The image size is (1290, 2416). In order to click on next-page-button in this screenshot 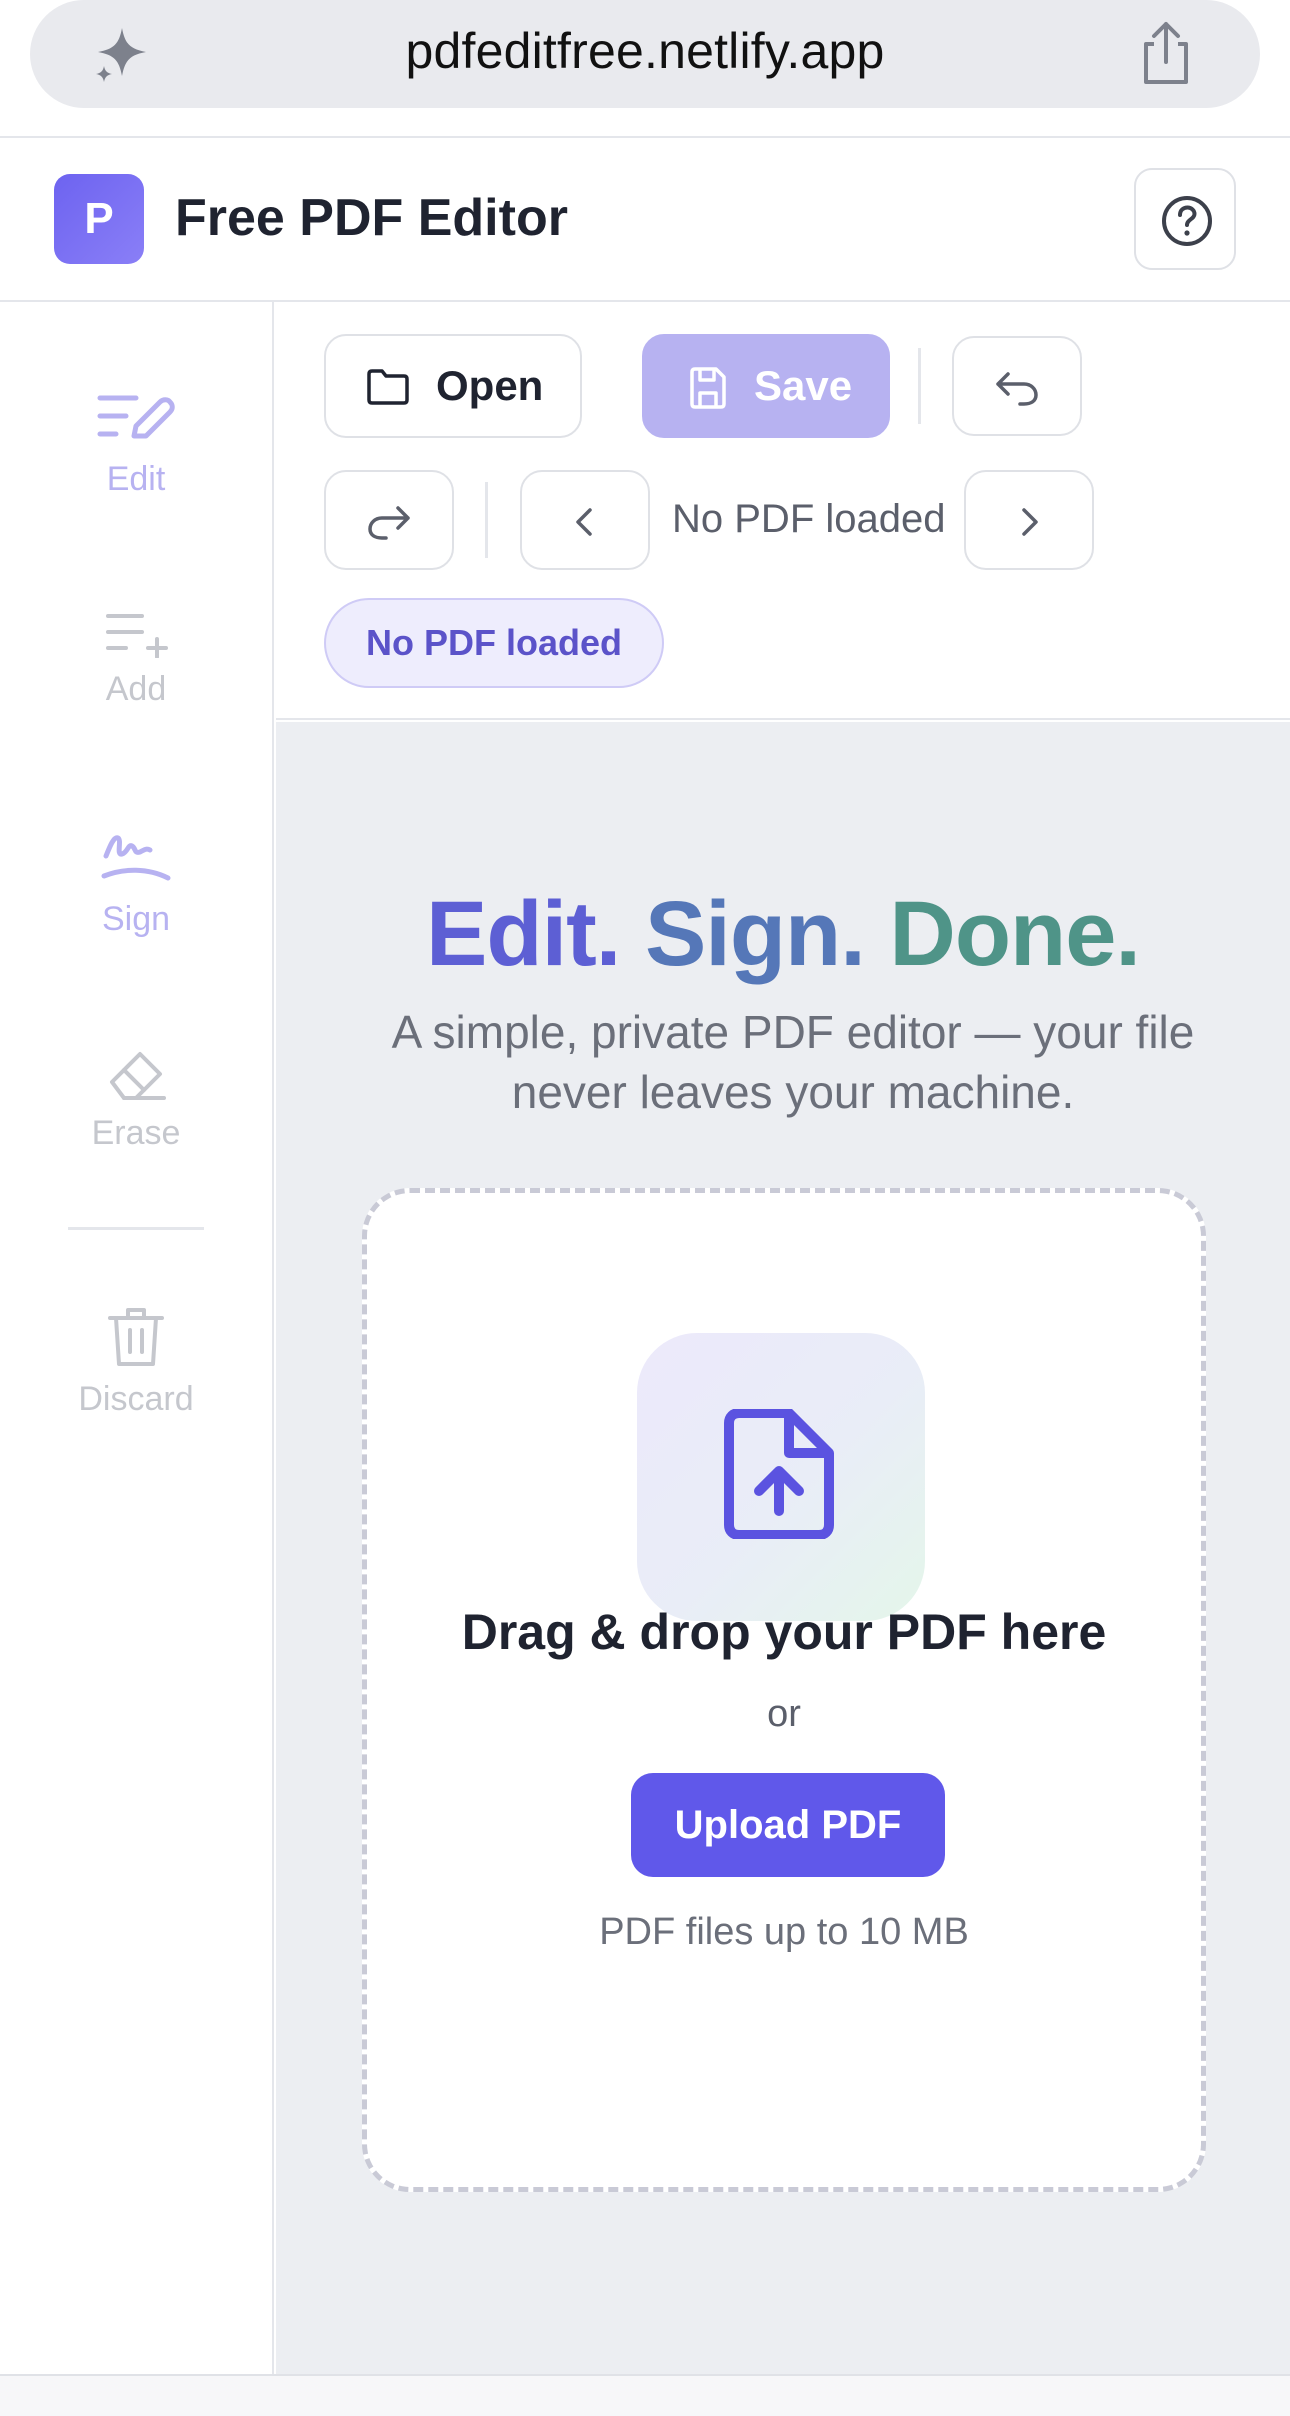, I will do `click(1029, 520)`.